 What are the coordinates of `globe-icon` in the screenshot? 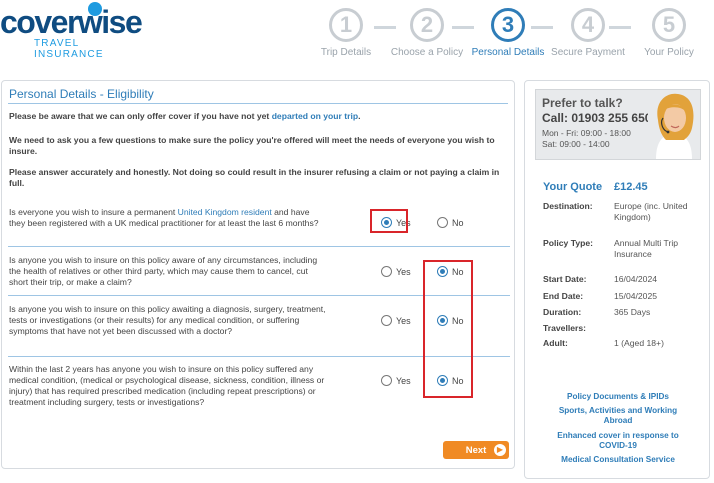 It's located at (95, 9).